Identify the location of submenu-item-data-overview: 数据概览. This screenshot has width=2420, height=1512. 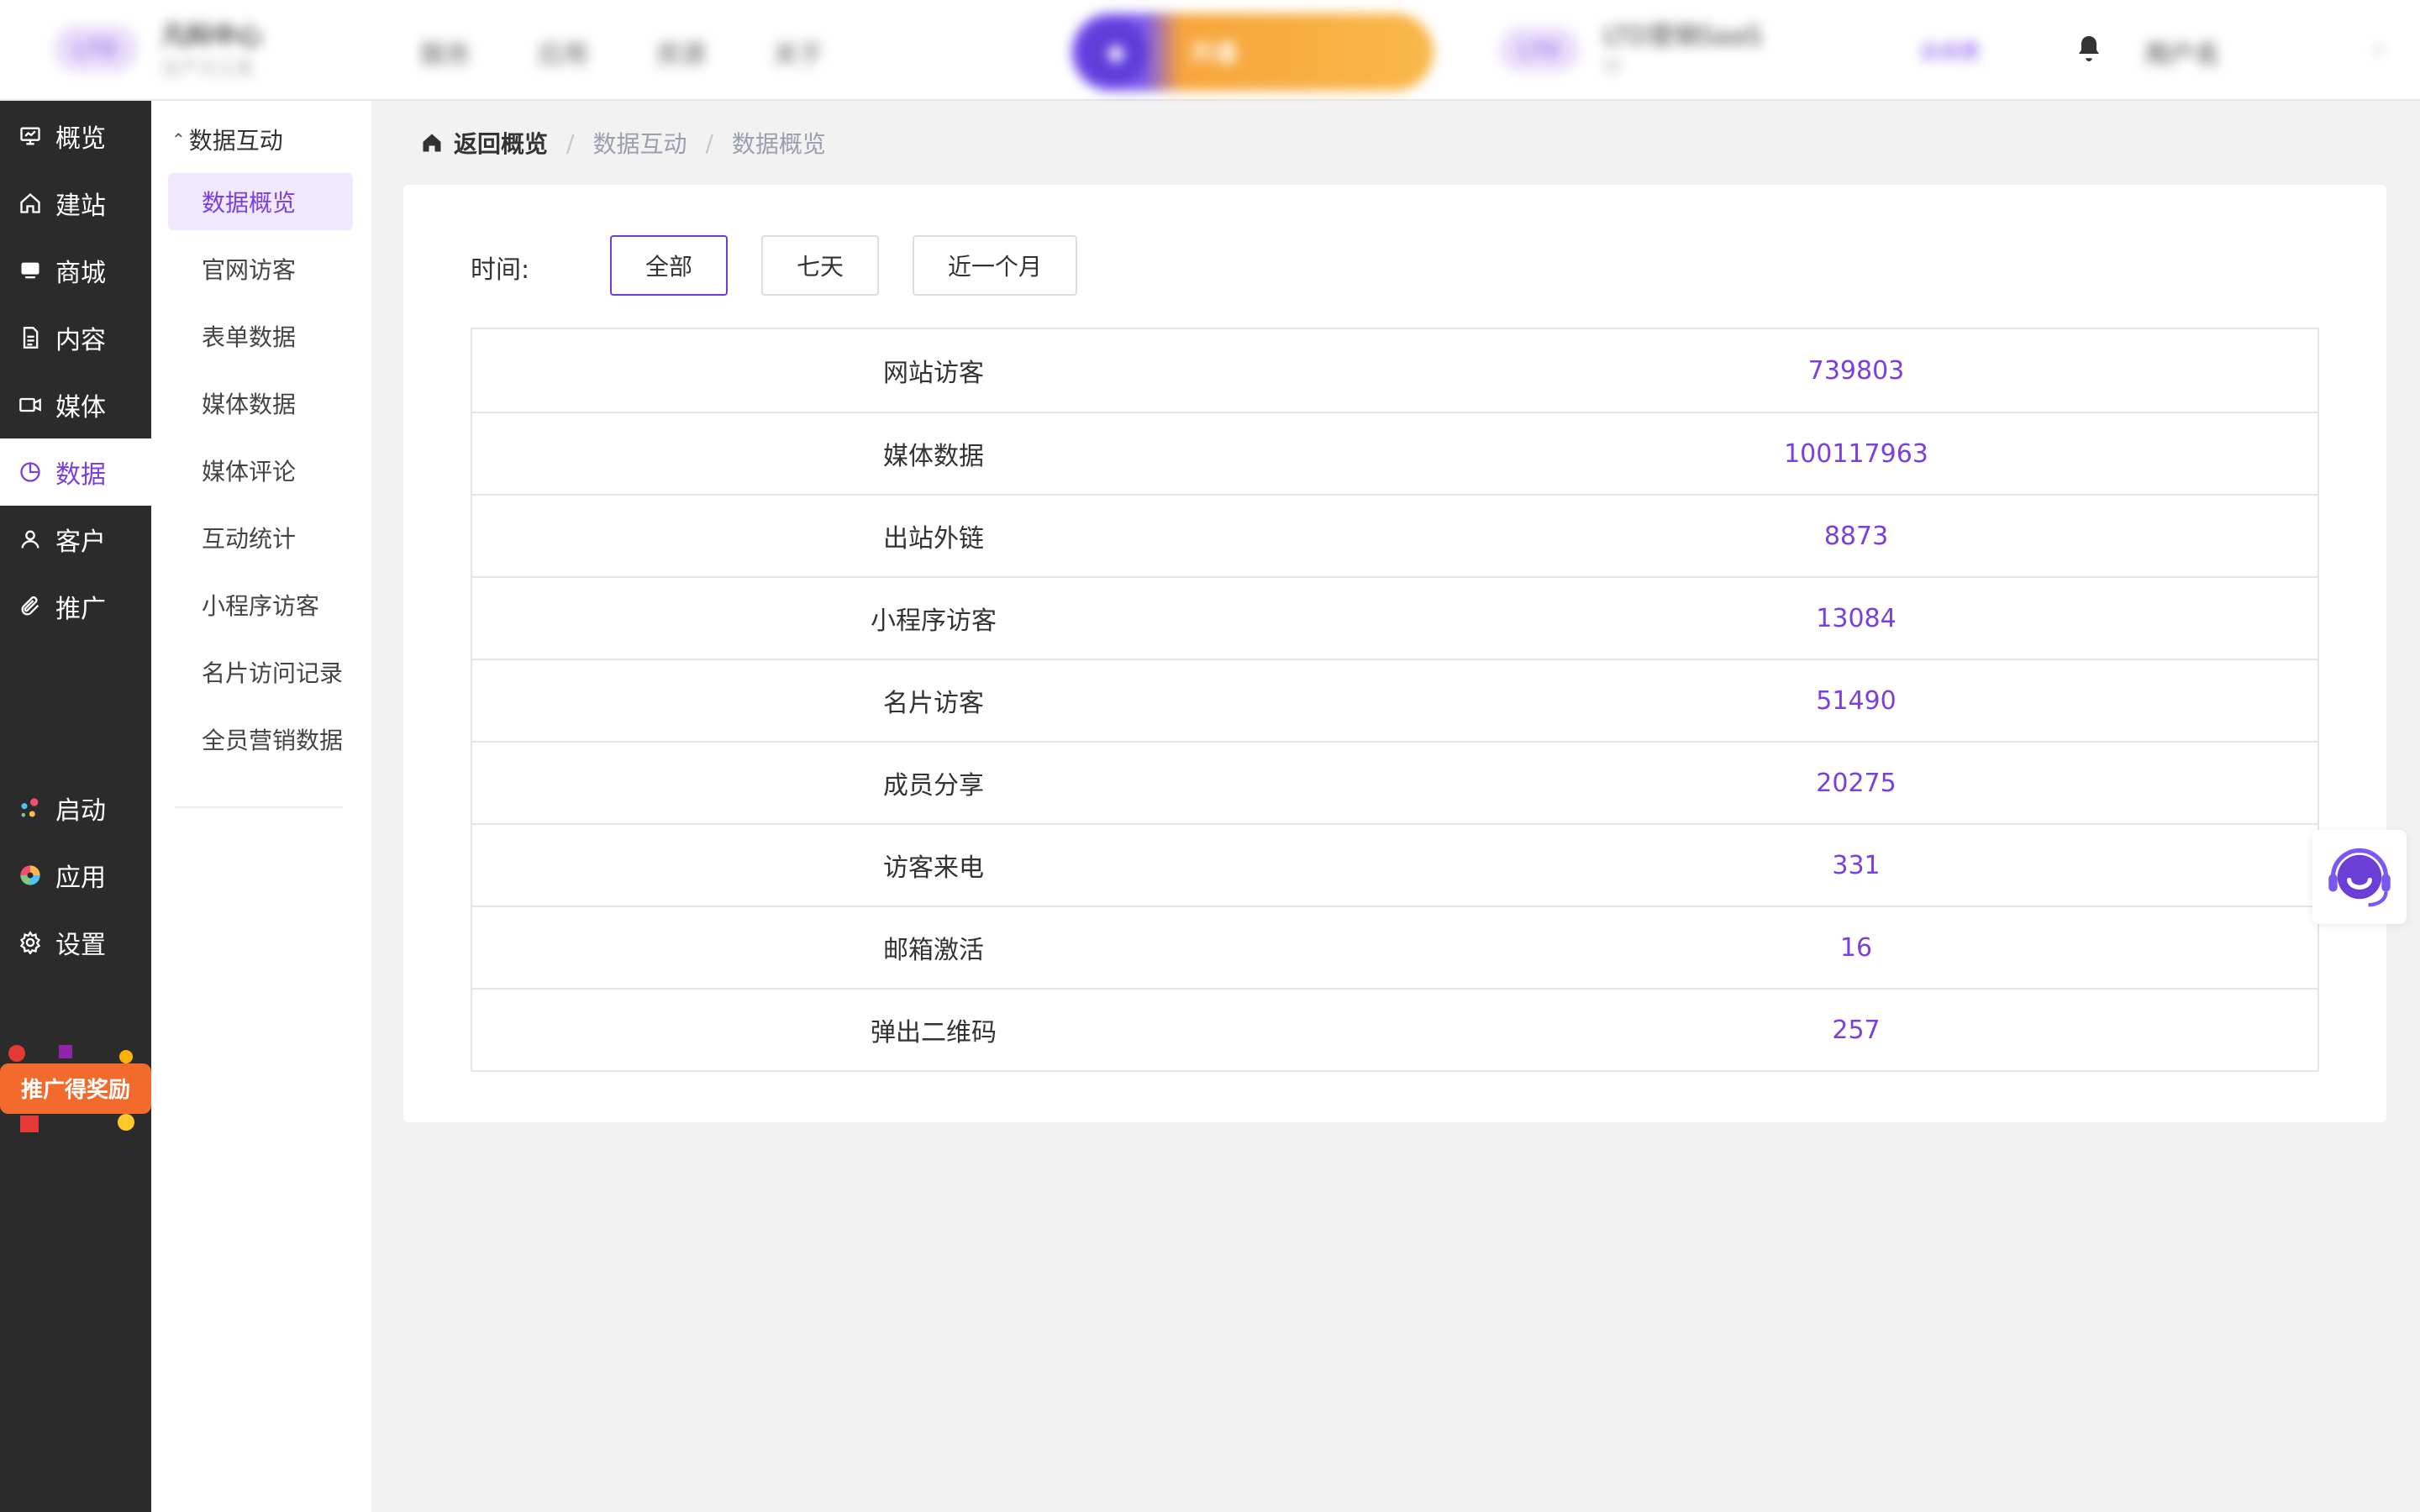
(261, 201).